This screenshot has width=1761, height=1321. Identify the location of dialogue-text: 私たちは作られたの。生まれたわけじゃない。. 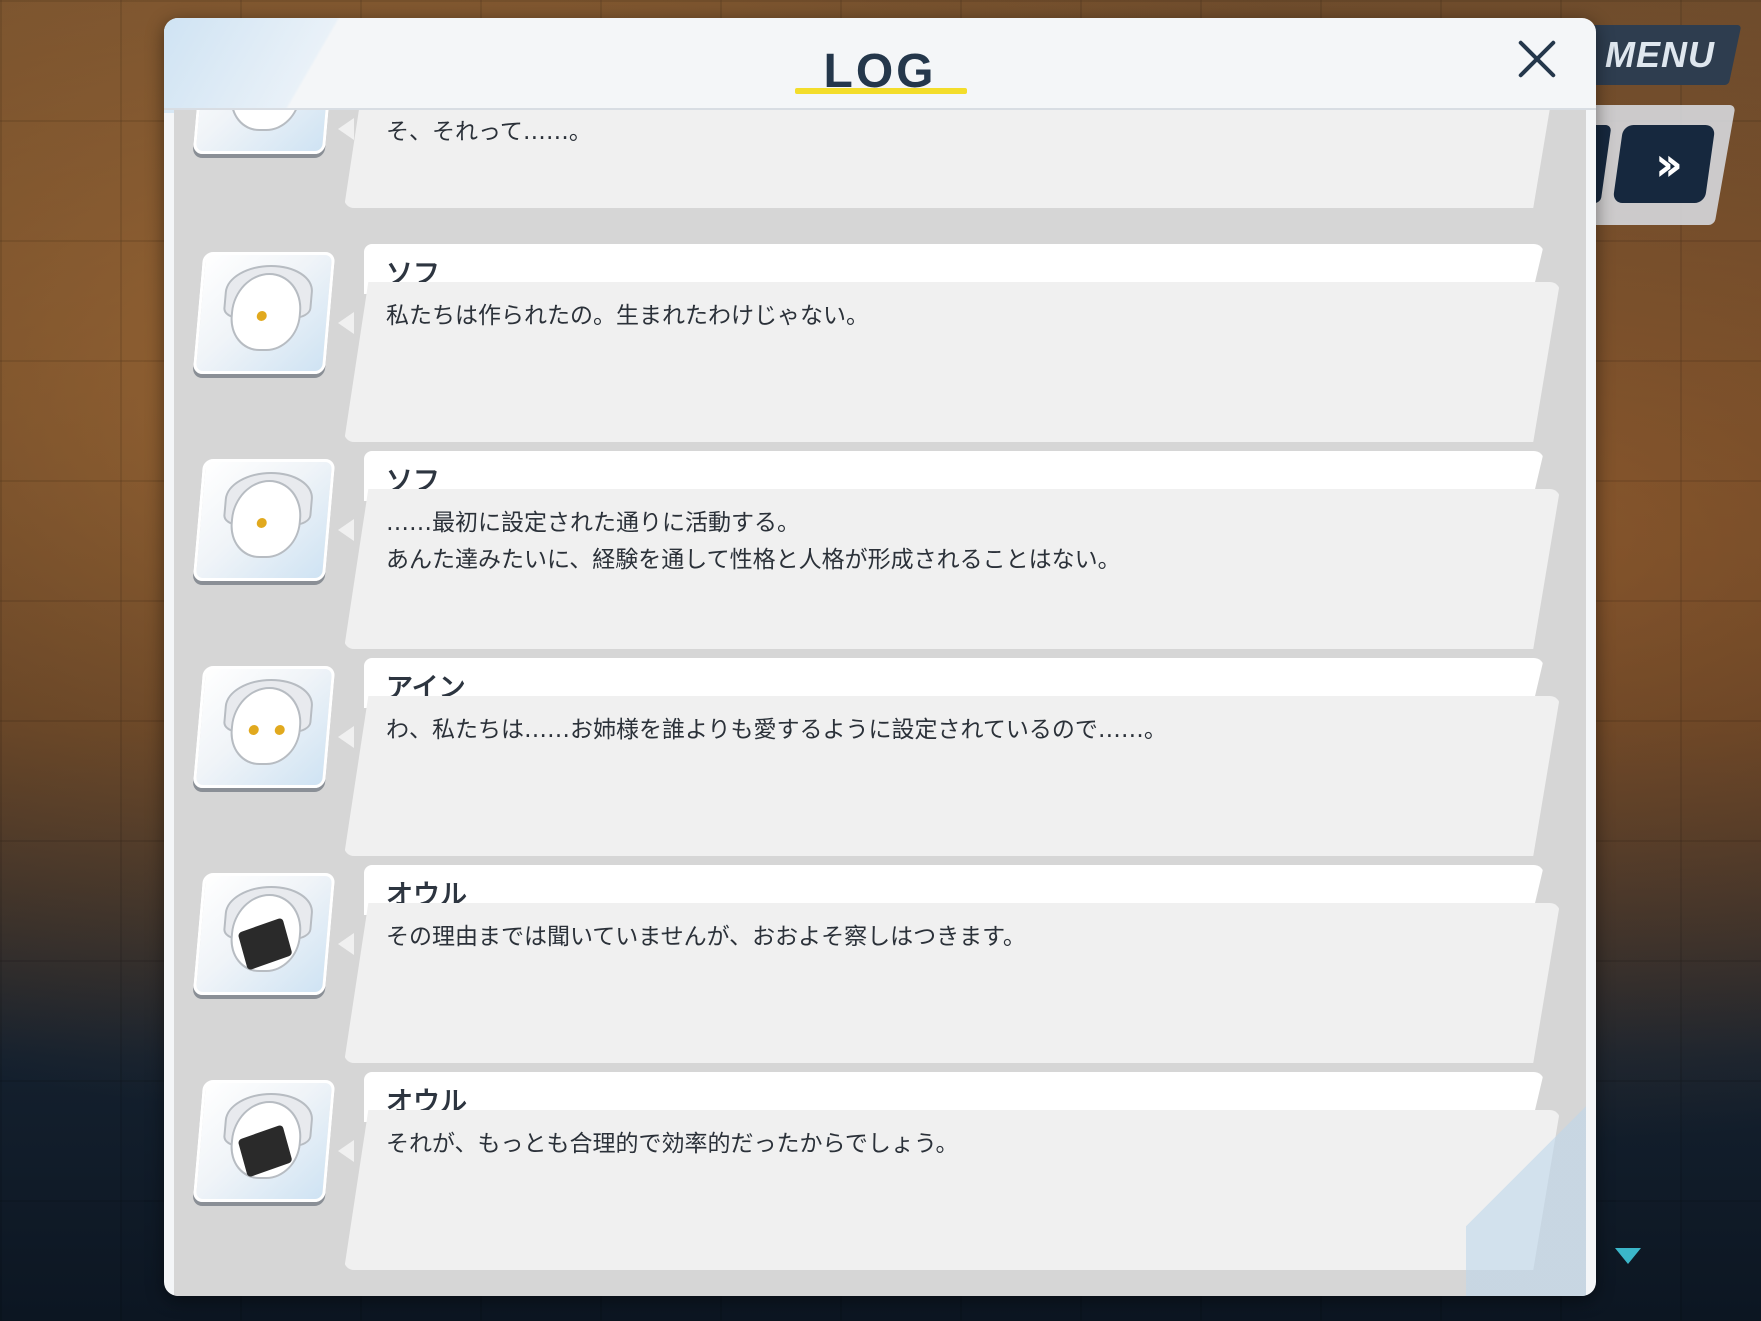
(627, 316).